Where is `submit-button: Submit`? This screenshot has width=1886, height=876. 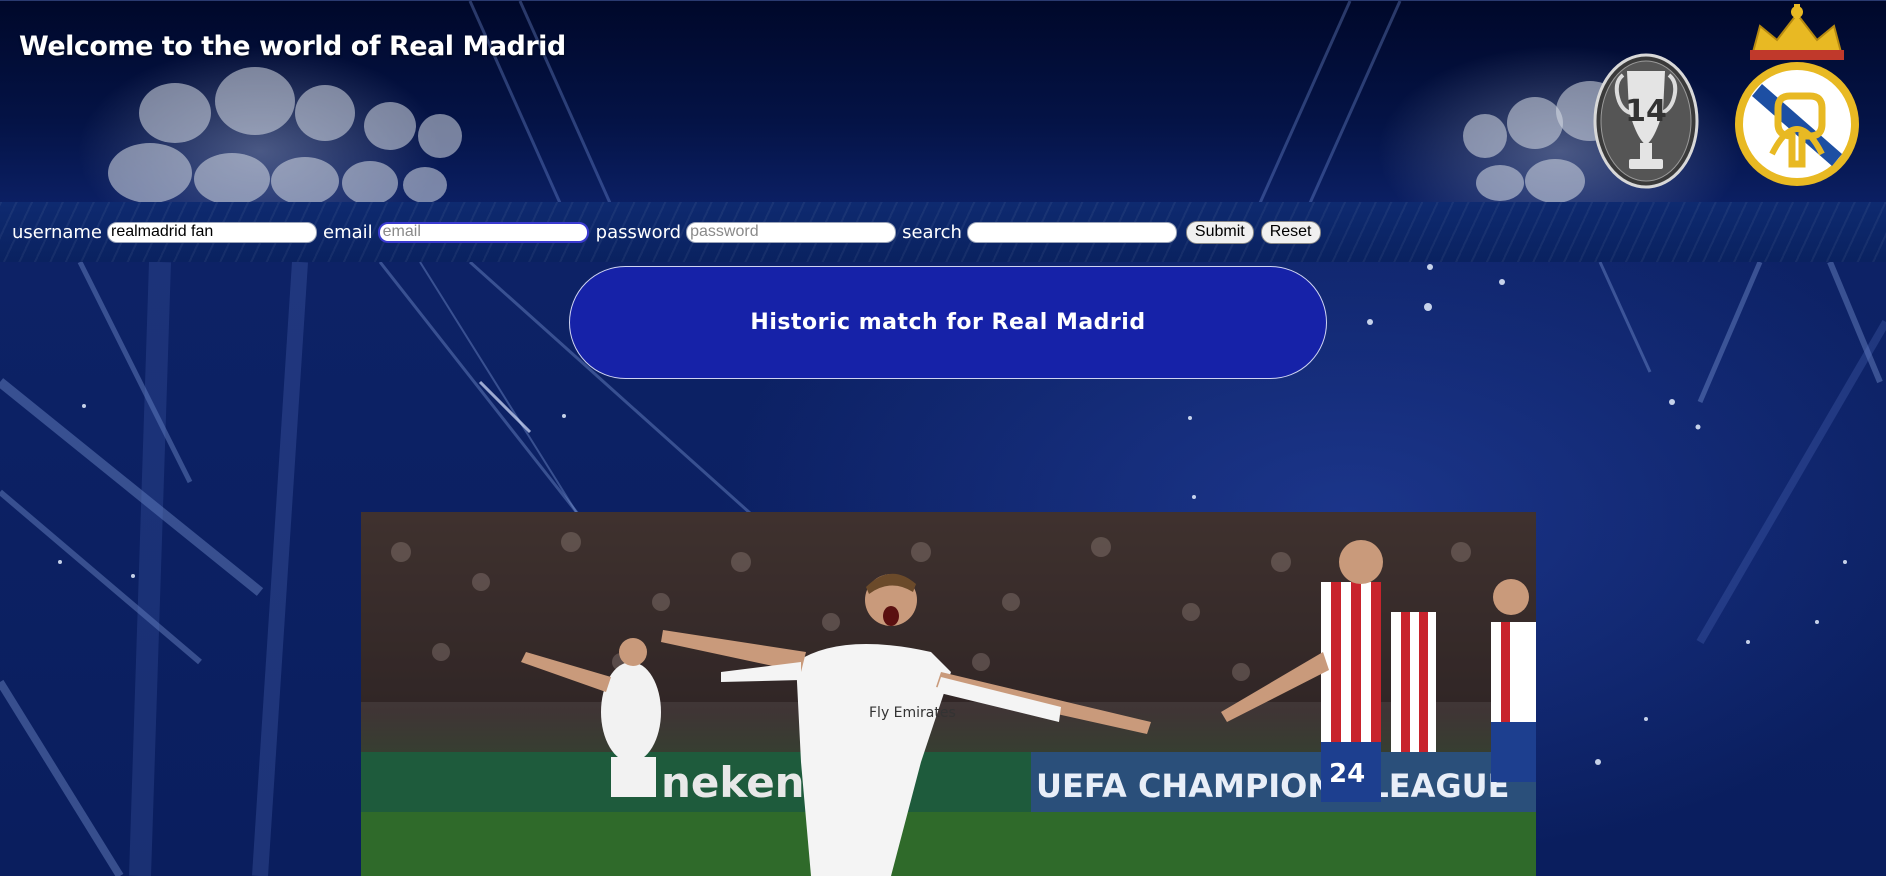
submit-button: Submit is located at coordinates (1219, 232).